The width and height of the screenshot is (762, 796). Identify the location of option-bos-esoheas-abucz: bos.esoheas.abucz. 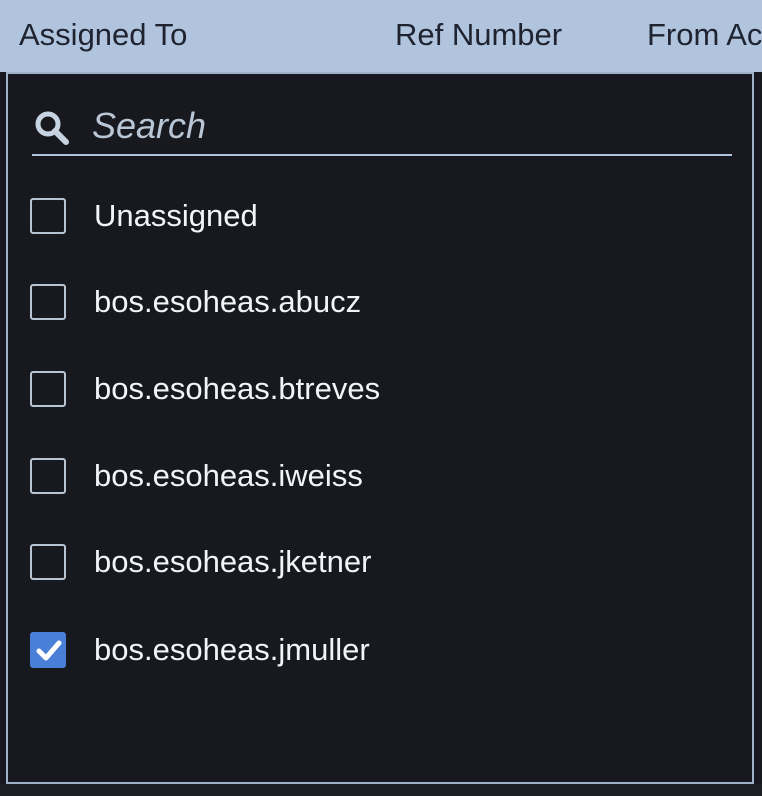
(370, 302).